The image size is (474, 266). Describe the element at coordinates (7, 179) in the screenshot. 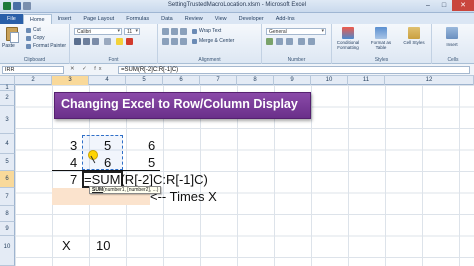

I see `row-header-selected: 6` at that location.